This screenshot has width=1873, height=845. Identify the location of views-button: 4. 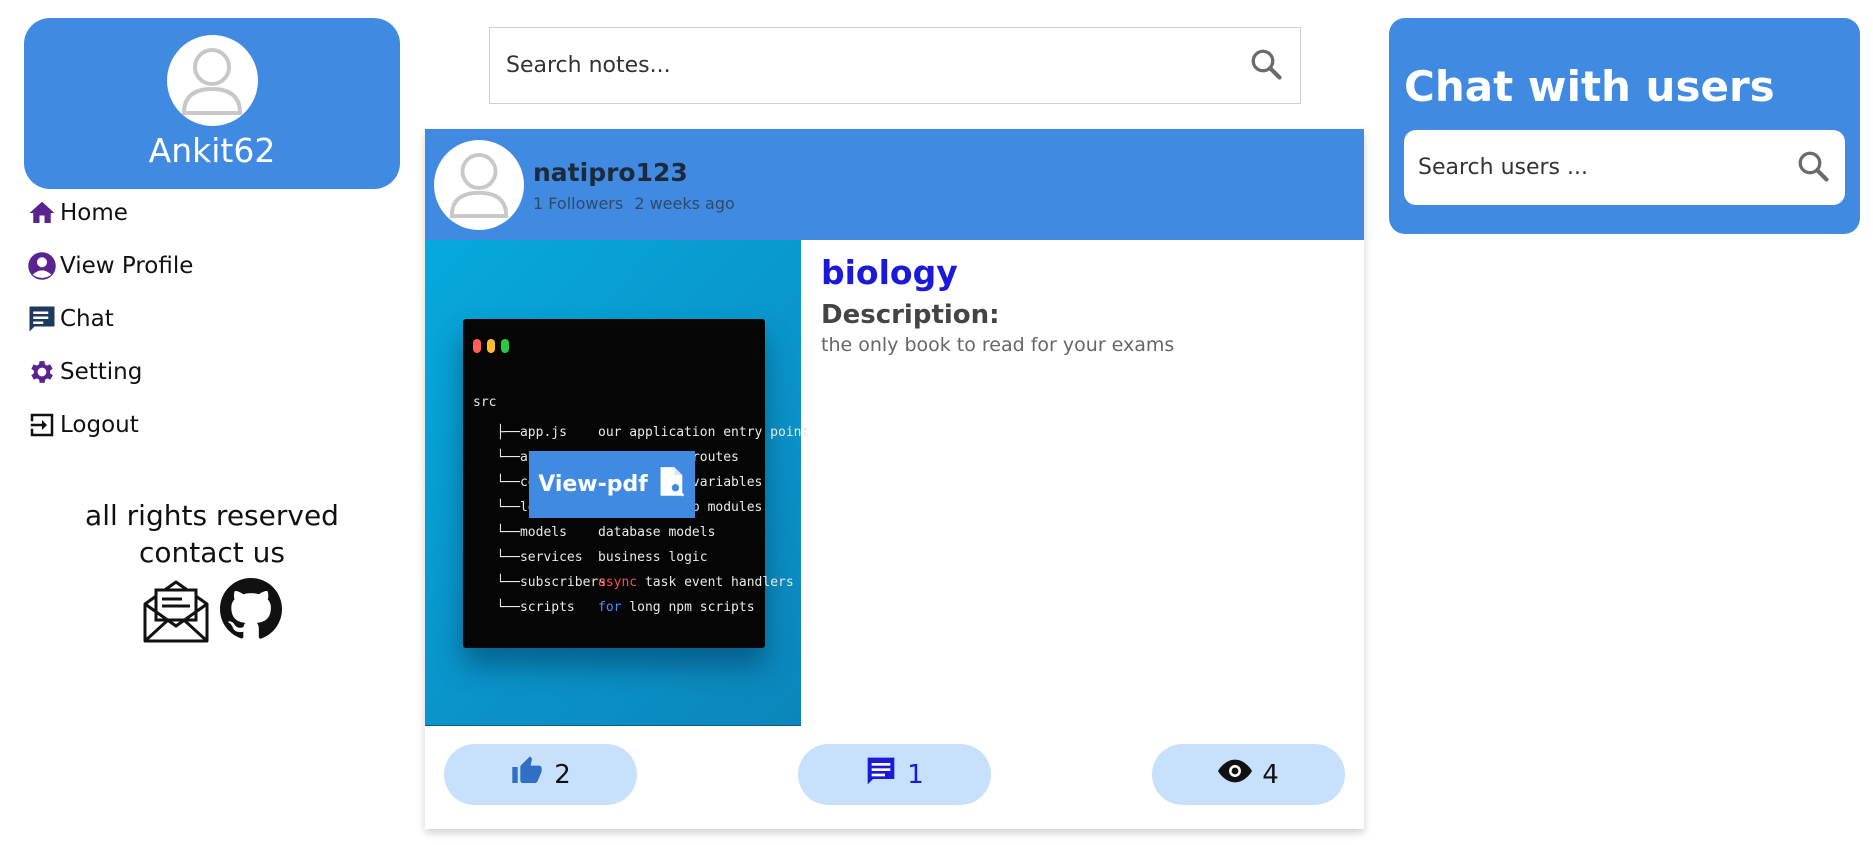
(1248, 774).